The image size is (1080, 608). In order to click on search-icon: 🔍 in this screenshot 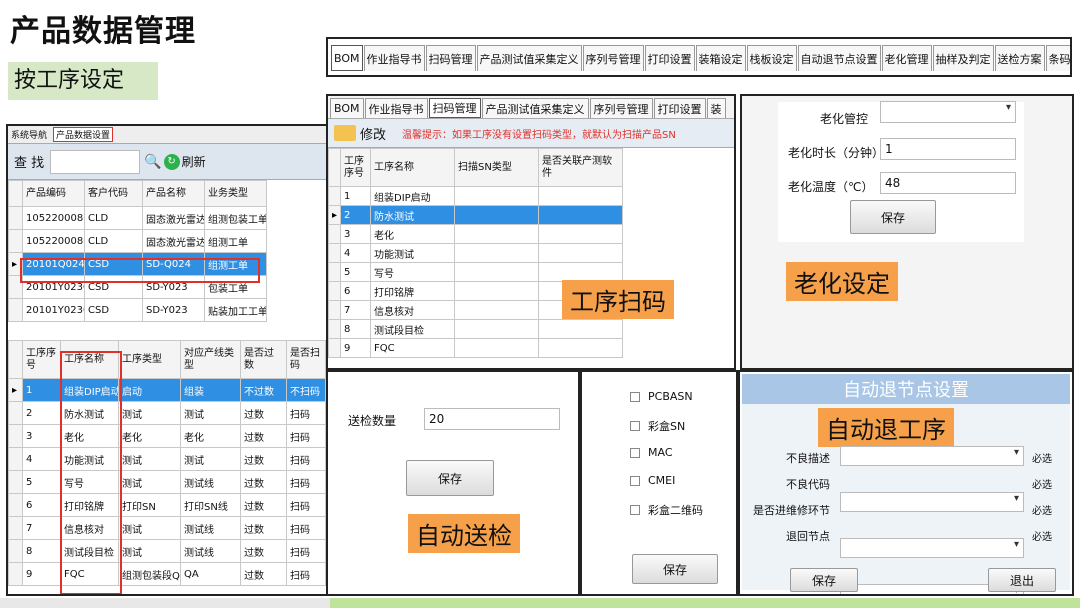, I will do `click(152, 162)`.